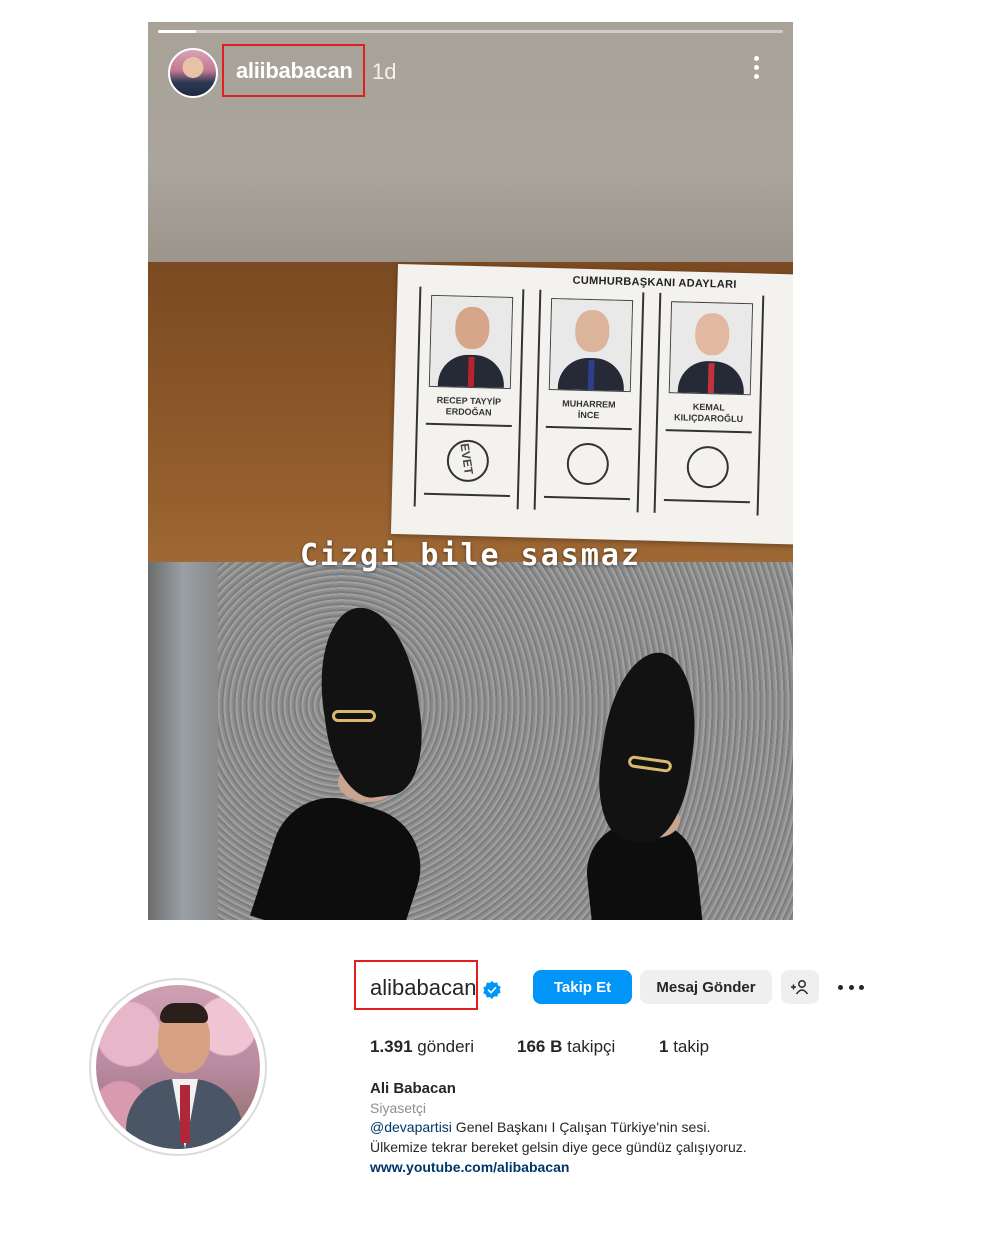  What do you see at coordinates (492, 990) in the screenshot?
I see `verified-badge-icon` at bounding box center [492, 990].